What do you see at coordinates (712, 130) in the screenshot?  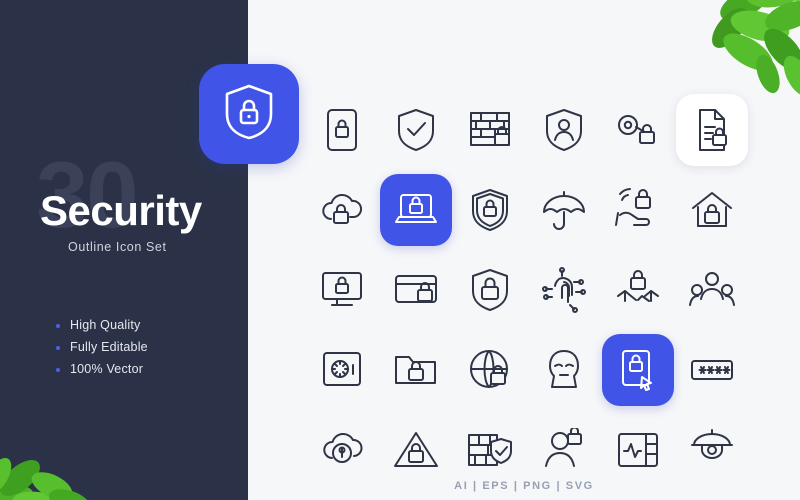 I see `document-lock-icon` at bounding box center [712, 130].